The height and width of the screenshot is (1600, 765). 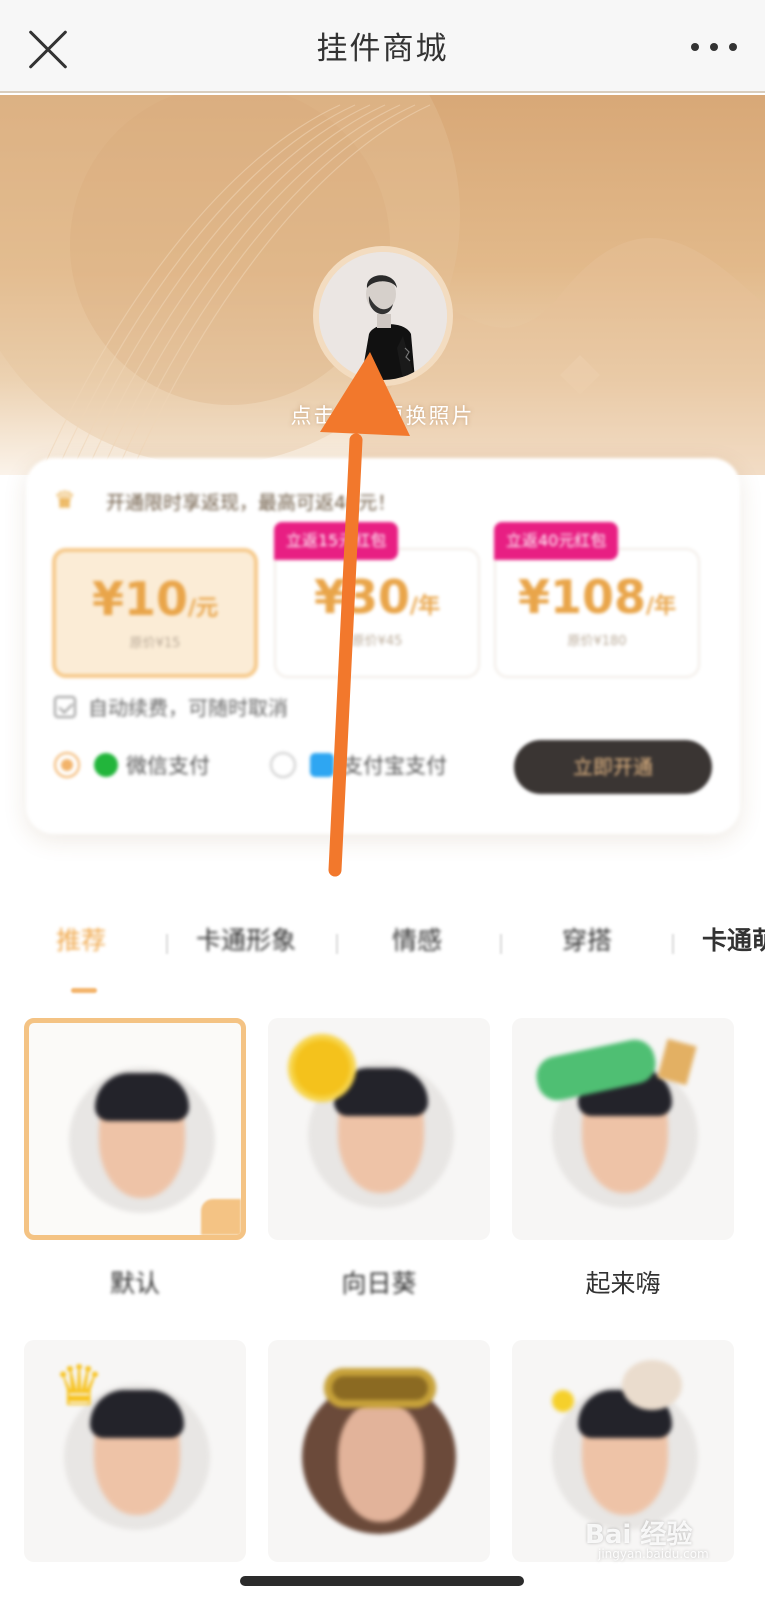 I want to click on alipay-icon, so click(x=322, y=765).